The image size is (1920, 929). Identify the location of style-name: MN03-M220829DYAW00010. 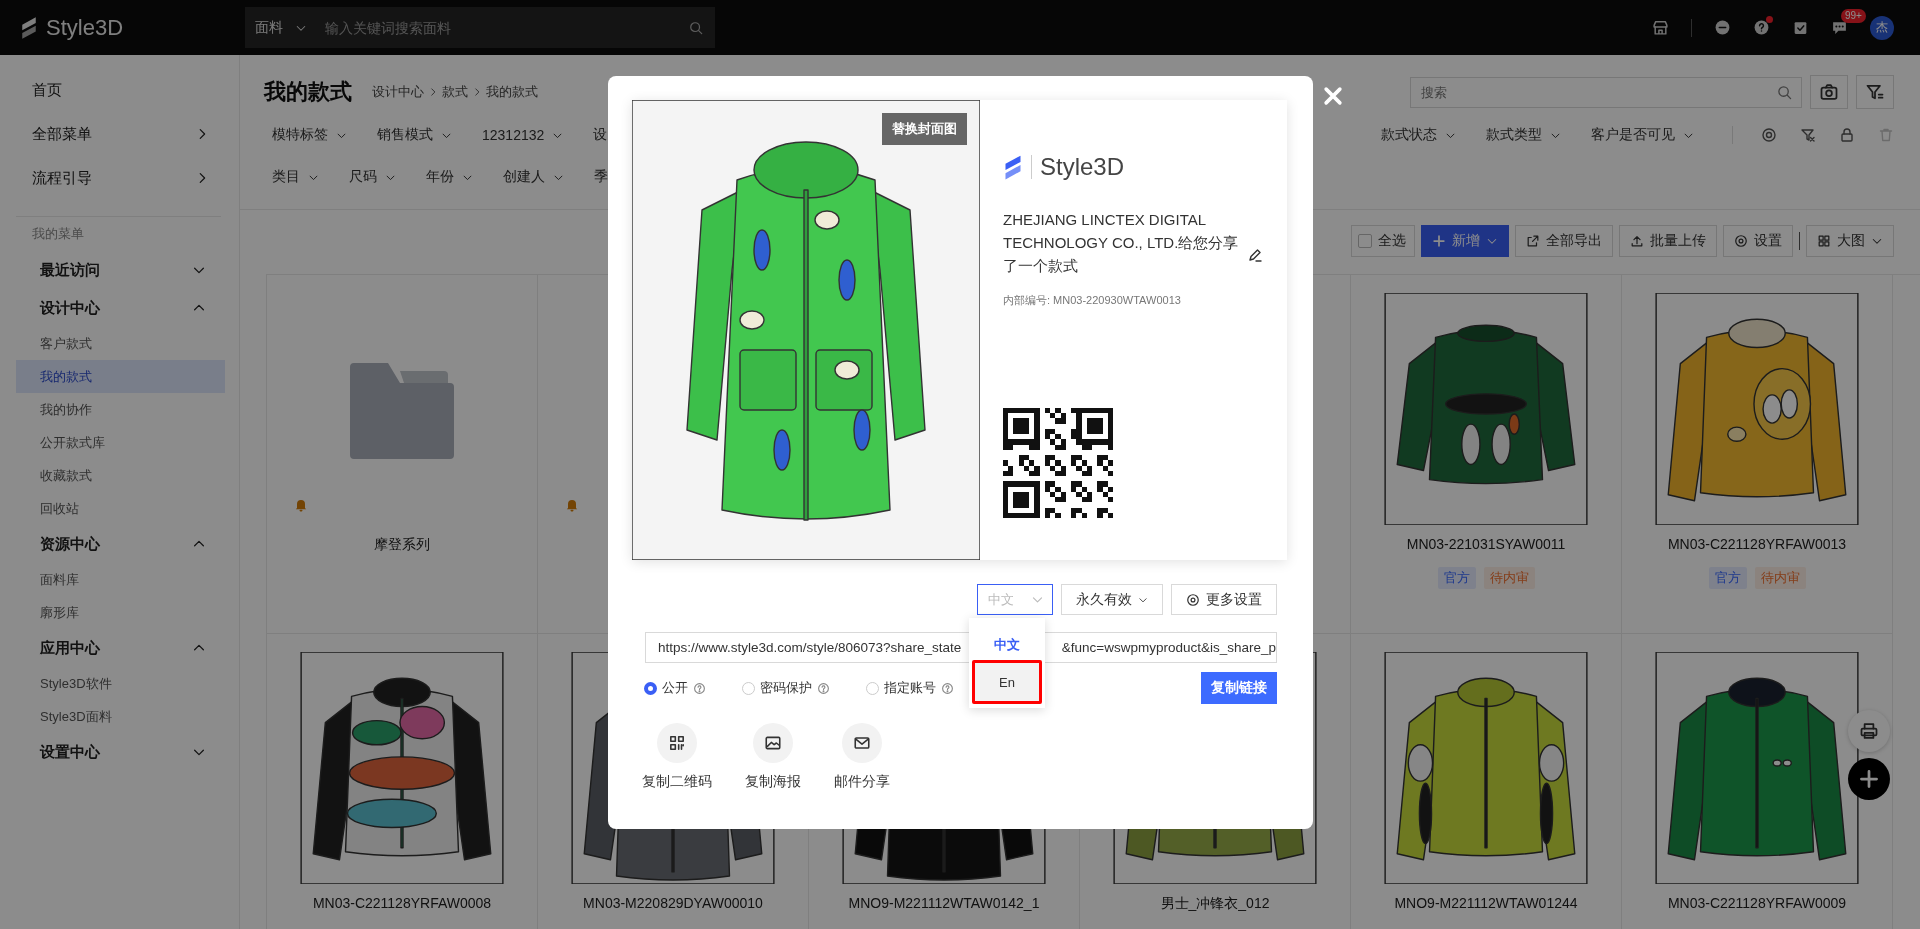
(673, 903).